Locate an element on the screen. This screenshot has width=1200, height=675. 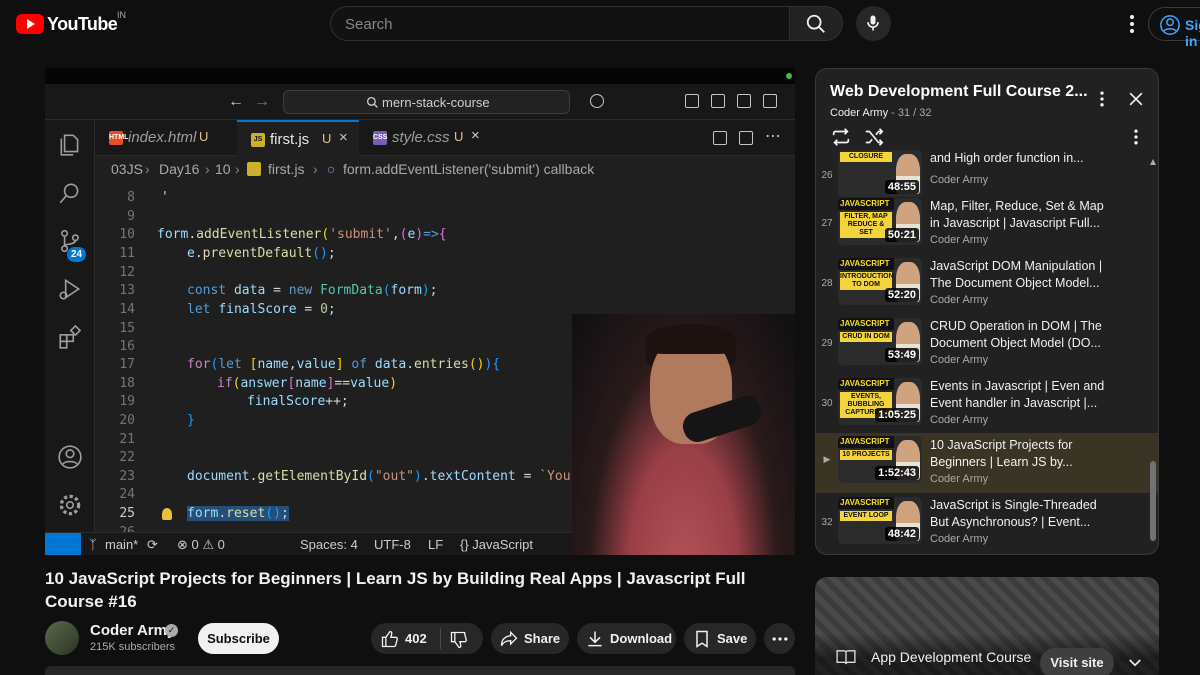
voice-search-button is located at coordinates (873, 23).